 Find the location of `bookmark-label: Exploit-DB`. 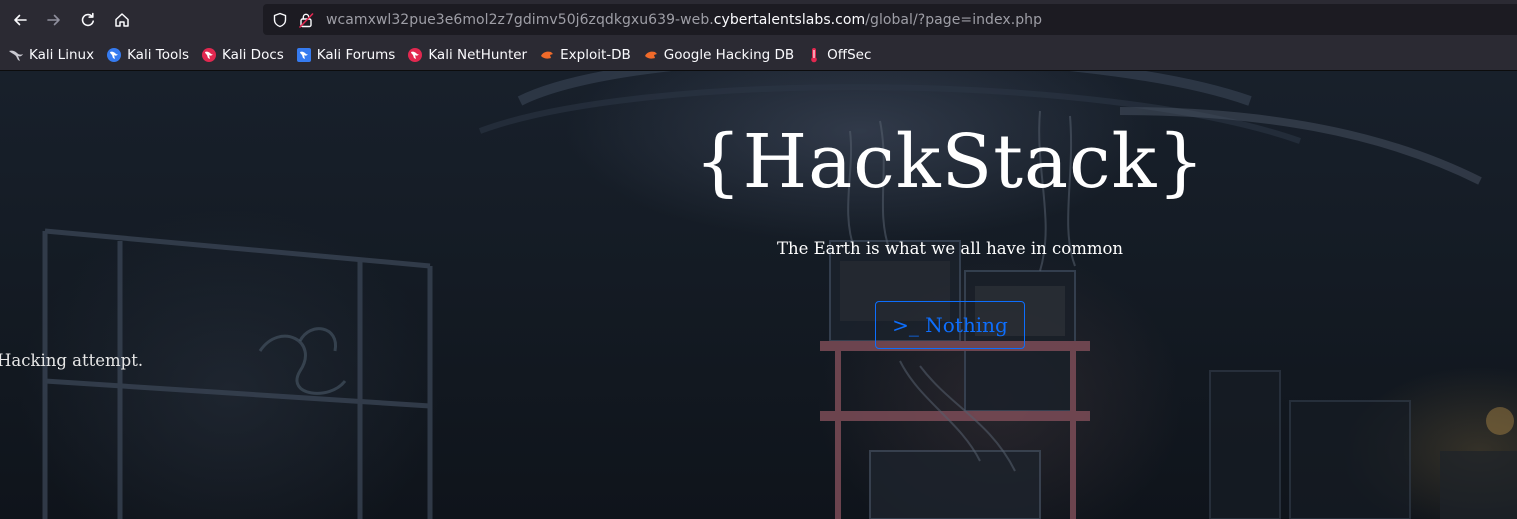

bookmark-label: Exploit-DB is located at coordinates (595, 54).